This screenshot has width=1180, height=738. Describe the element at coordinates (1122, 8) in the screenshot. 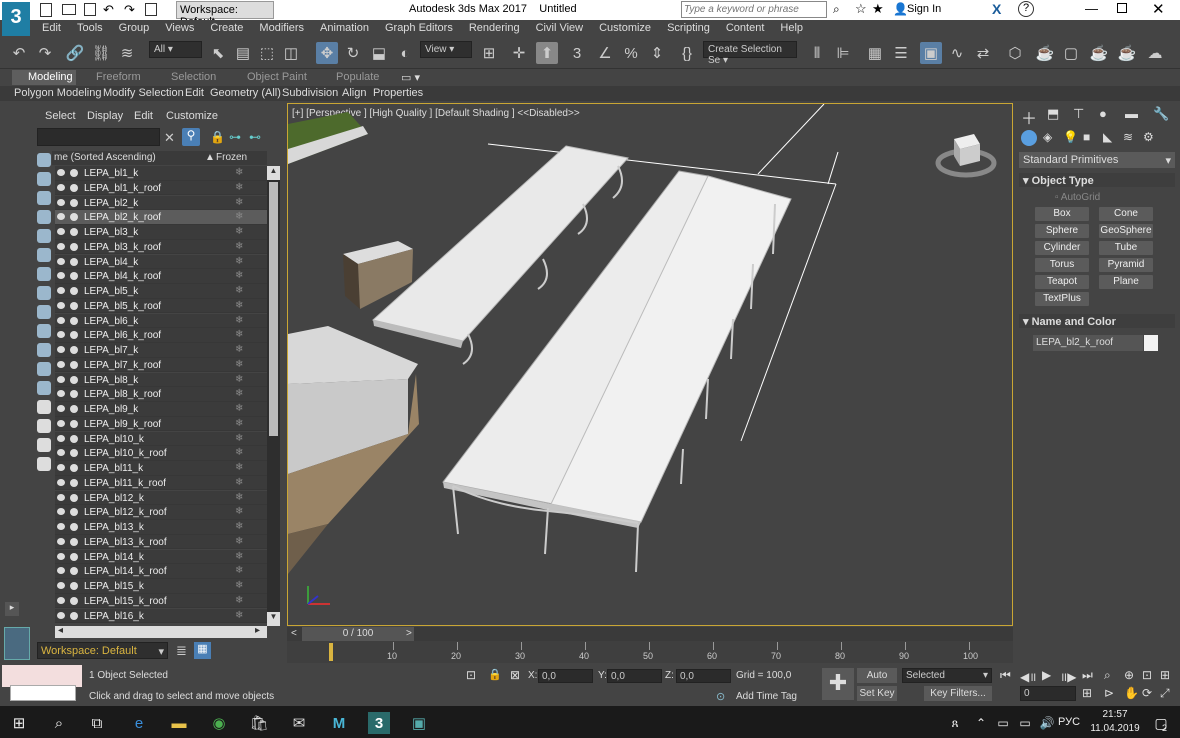

I see `restore-button` at that location.